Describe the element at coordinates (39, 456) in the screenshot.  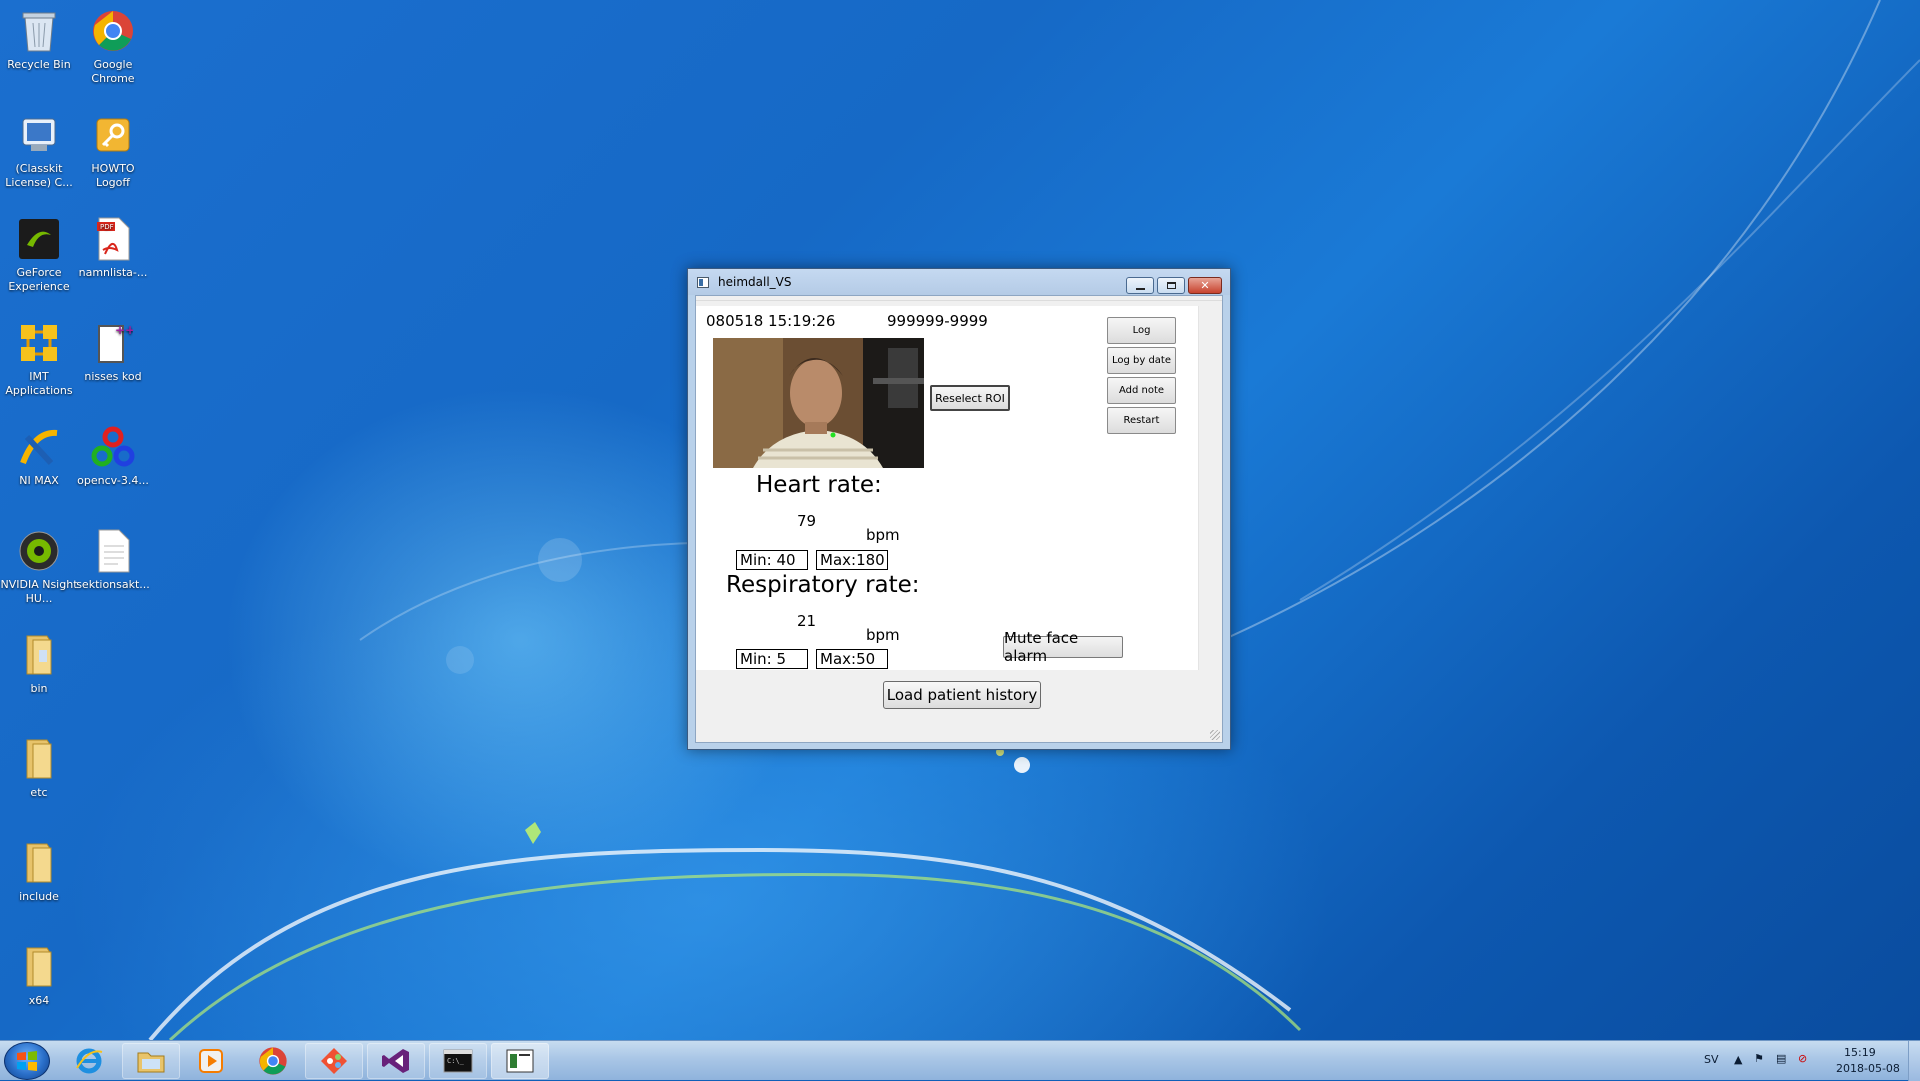
I see `desktop-icon-ni-max: NI MAX` at that location.